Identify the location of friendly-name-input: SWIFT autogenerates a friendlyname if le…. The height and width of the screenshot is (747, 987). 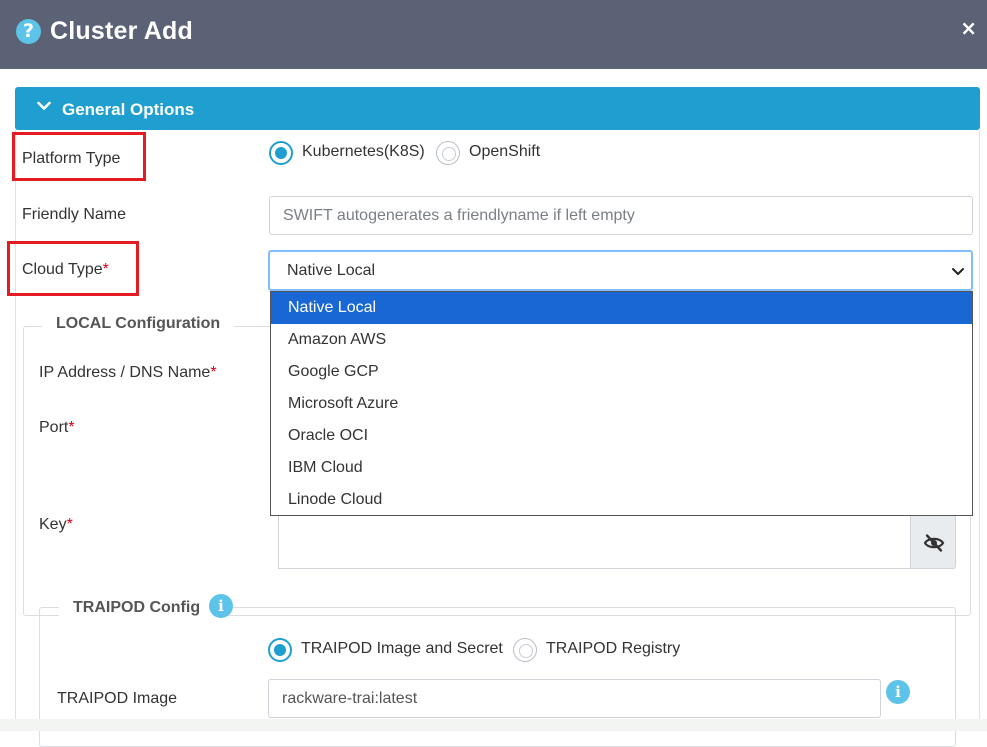
(621, 215).